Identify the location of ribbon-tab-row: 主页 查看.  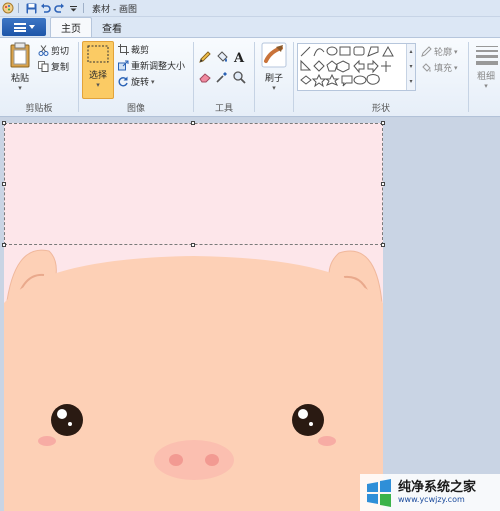
(250, 27).